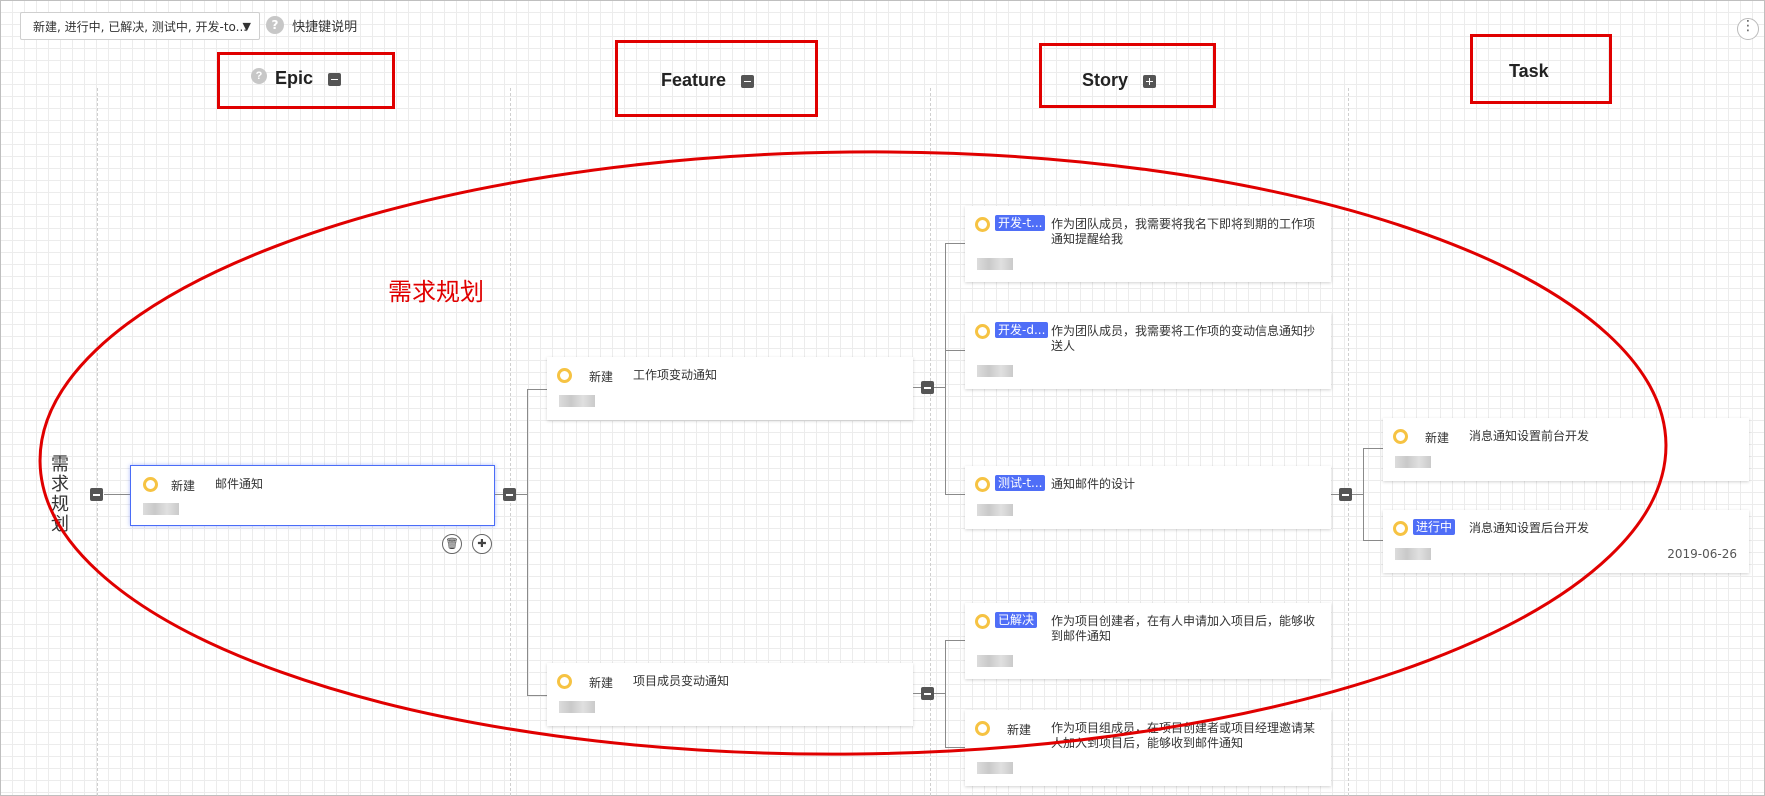 This screenshot has height=796, width=1765. Describe the element at coordinates (60, 494) in the screenshot. I see `root-node-label: 需求规划` at that location.